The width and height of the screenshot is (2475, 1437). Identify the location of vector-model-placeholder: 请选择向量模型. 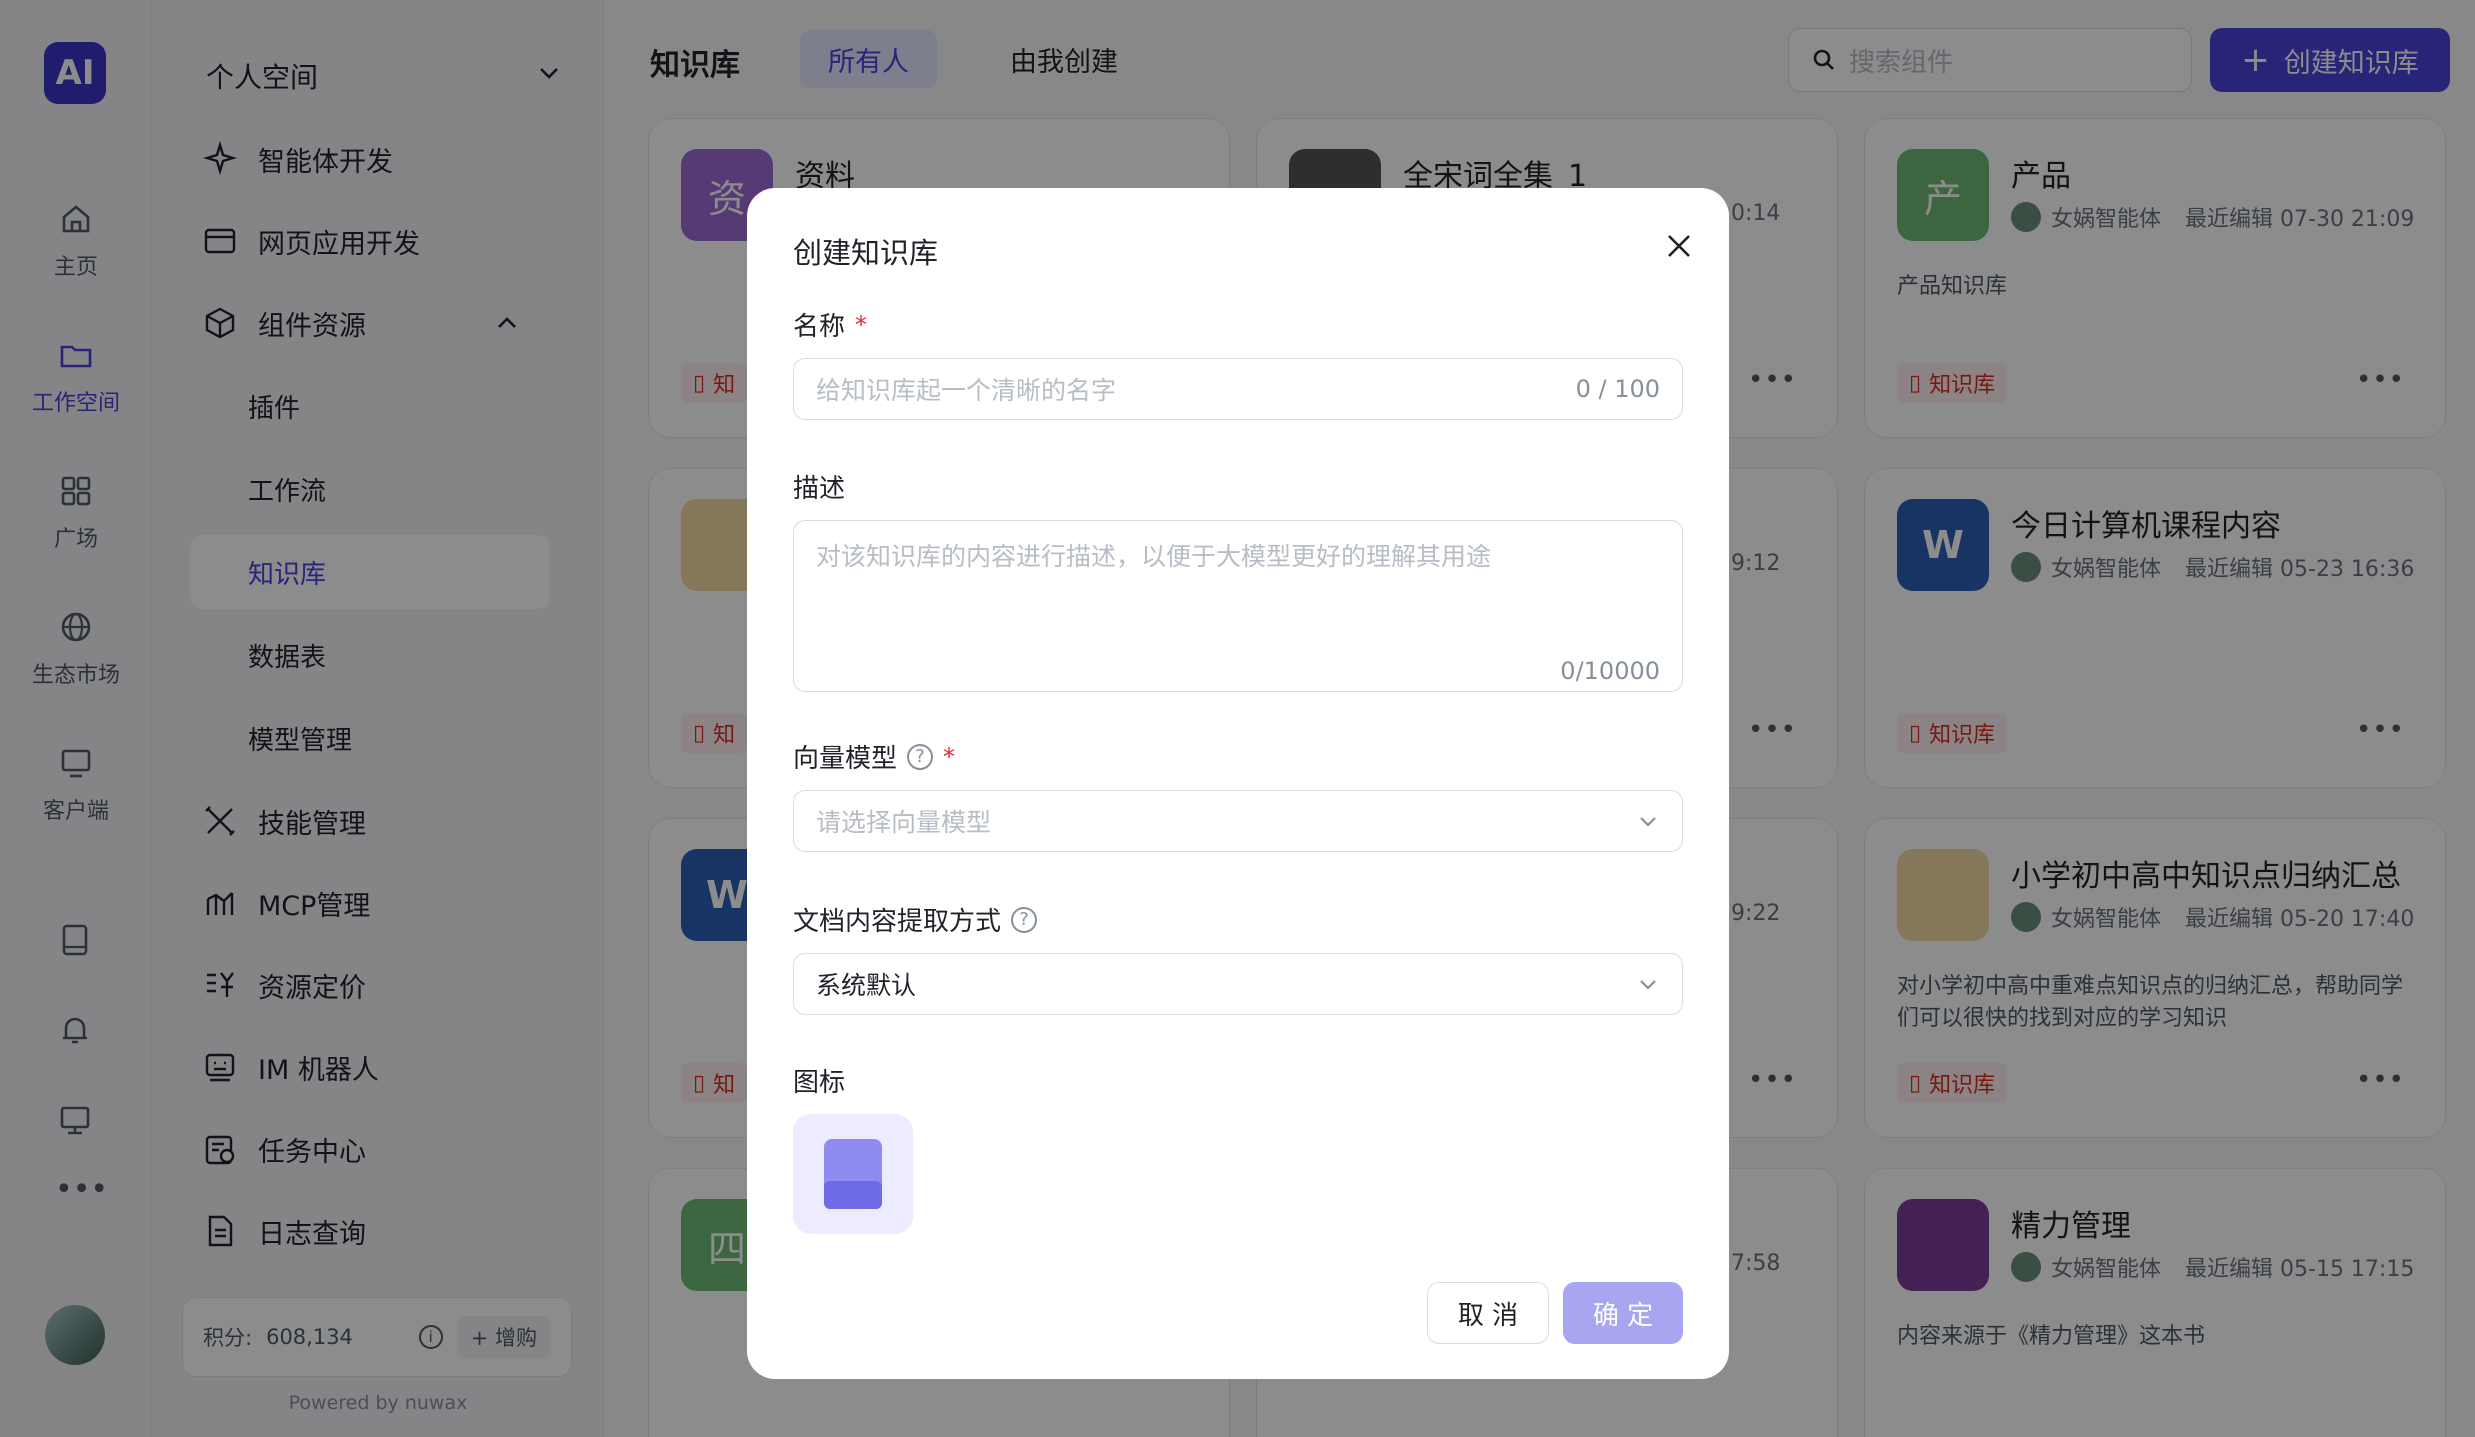
(904, 822).